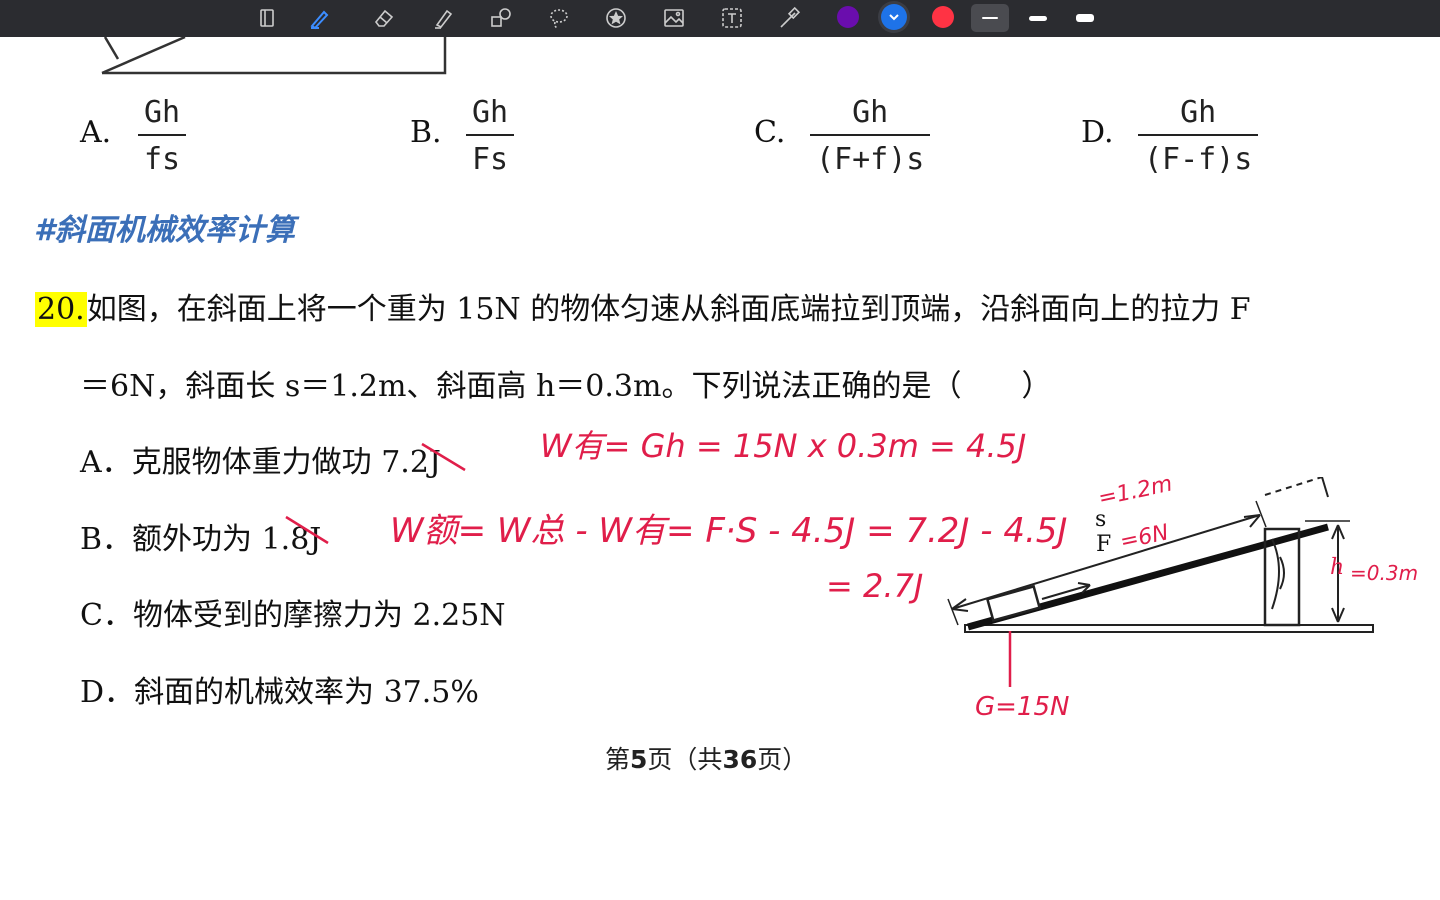  Describe the element at coordinates (106, 462) in the screenshot. I see `option-a-letter: A．` at that location.